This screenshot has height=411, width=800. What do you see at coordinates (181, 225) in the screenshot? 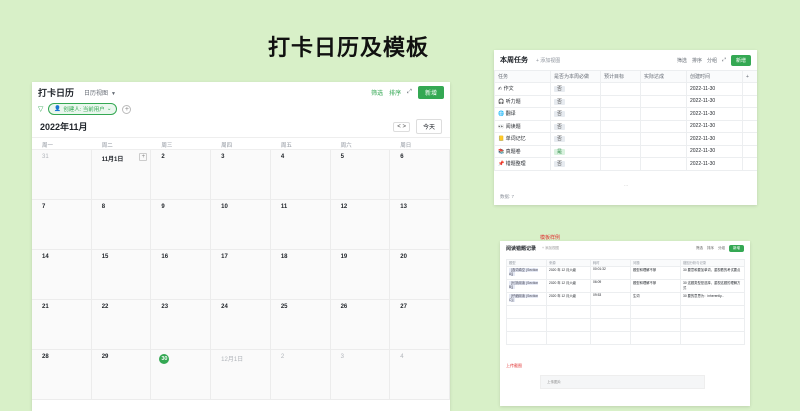
I see `calendar-day: 9` at bounding box center [181, 225].